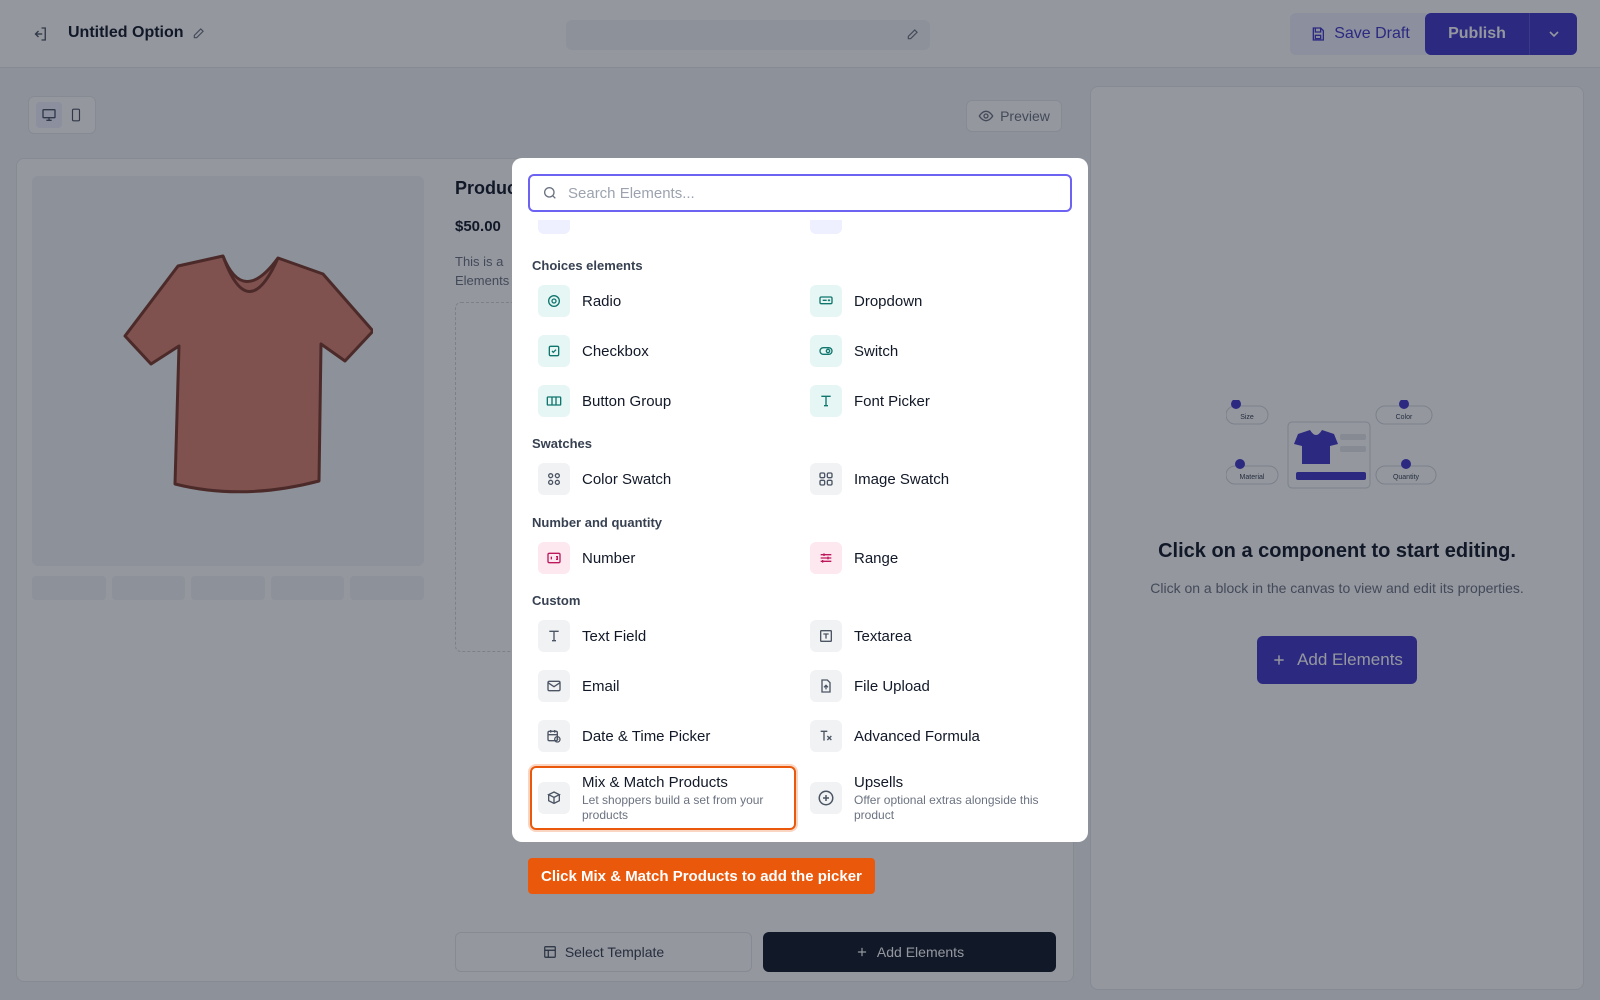  What do you see at coordinates (826, 401) in the screenshot?
I see `font-picker-icon` at bounding box center [826, 401].